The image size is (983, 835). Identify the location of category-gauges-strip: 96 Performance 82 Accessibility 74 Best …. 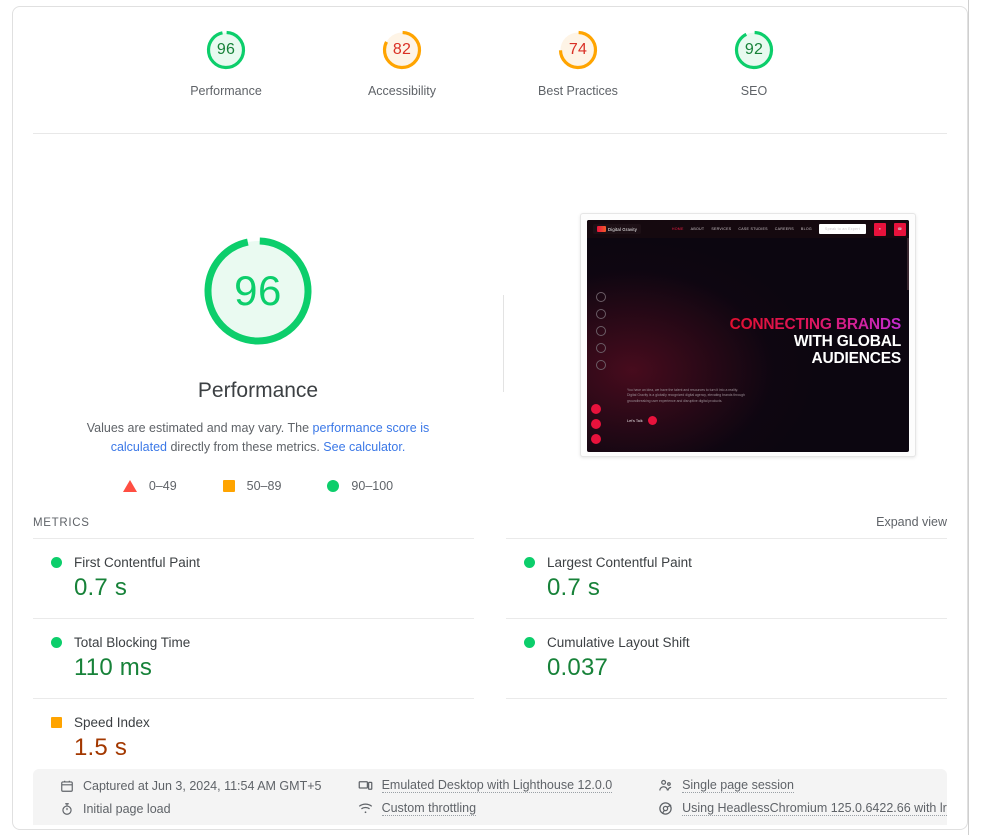
(490, 70).